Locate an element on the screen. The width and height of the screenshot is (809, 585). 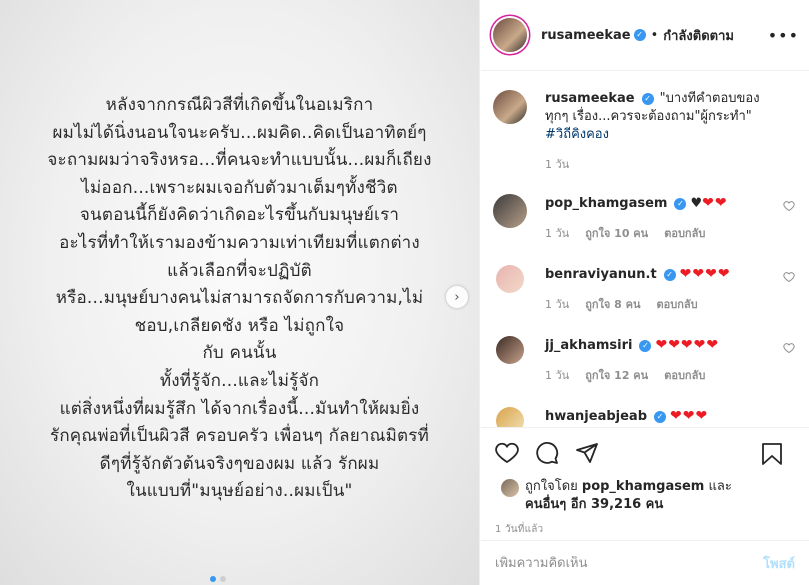
poem-line: หลังจากกรณีผิวสีที่เกิดขึ้นในอเมริกา is located at coordinates (239, 105).